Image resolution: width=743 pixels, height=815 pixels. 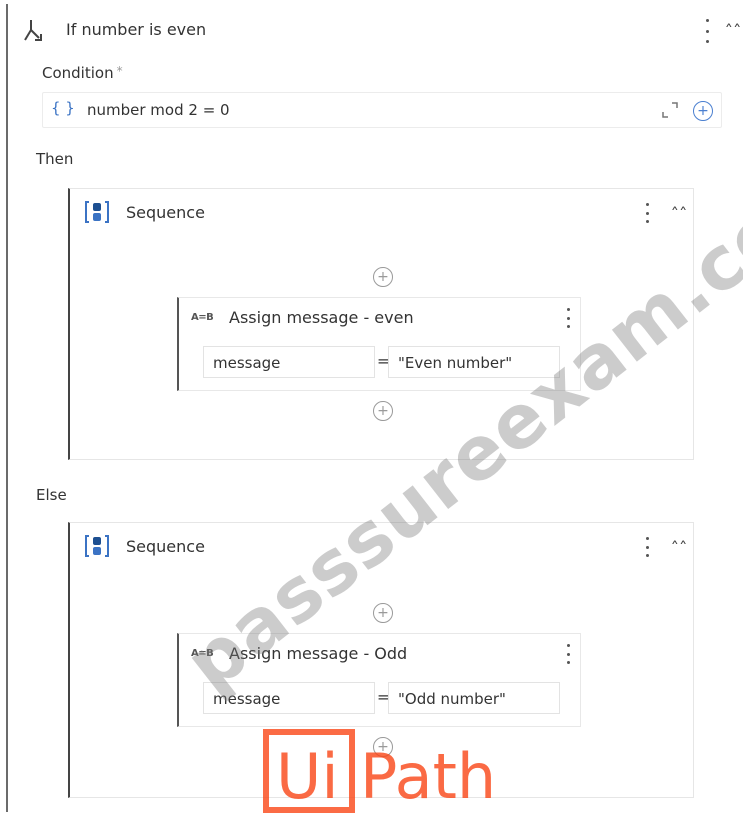 I want to click on if-activity-title: If number is even, so click(x=136, y=29).